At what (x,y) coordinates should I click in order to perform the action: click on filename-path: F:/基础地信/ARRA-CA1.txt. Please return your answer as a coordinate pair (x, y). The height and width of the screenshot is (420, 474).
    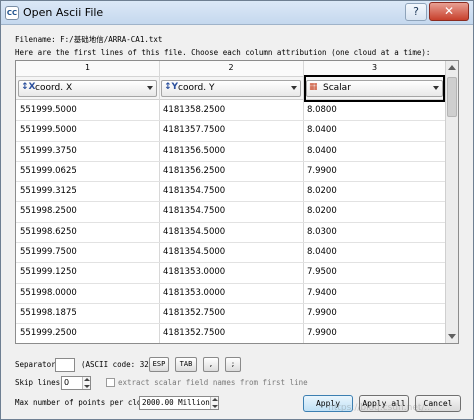
    Looking at the image, I should click on (111, 39).